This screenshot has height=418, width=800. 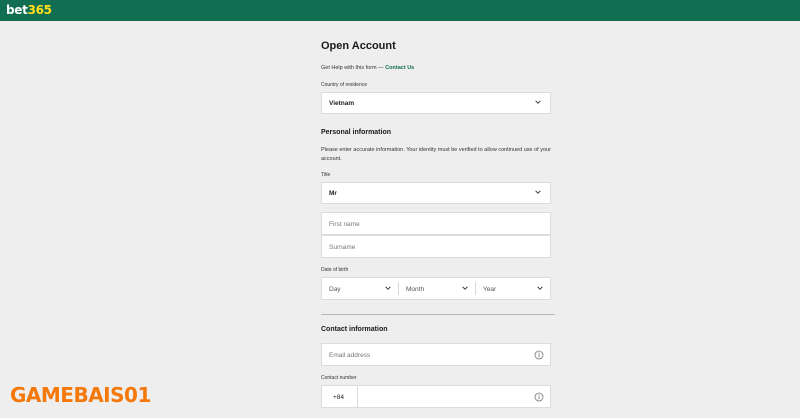 What do you see at coordinates (436, 193) in the screenshot?
I see `title-select: Mr` at bounding box center [436, 193].